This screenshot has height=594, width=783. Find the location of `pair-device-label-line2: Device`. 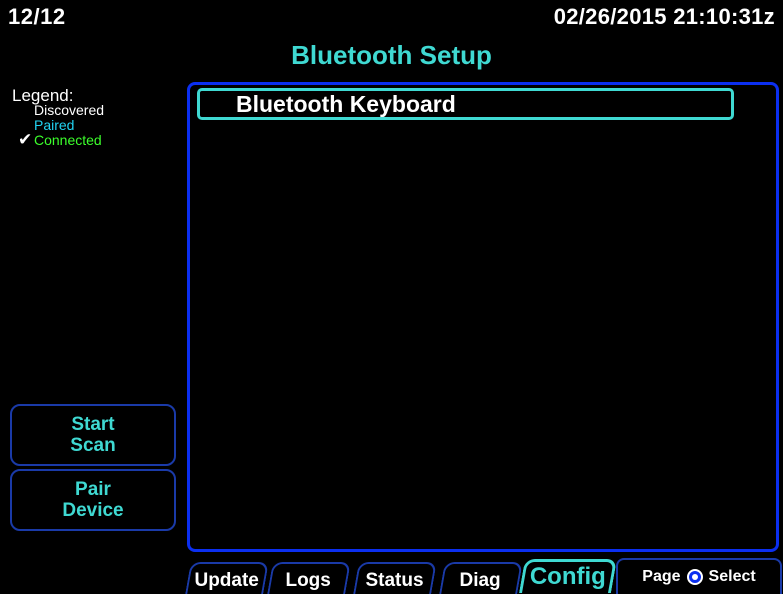

pair-device-label-line2: Device is located at coordinates (93, 510).